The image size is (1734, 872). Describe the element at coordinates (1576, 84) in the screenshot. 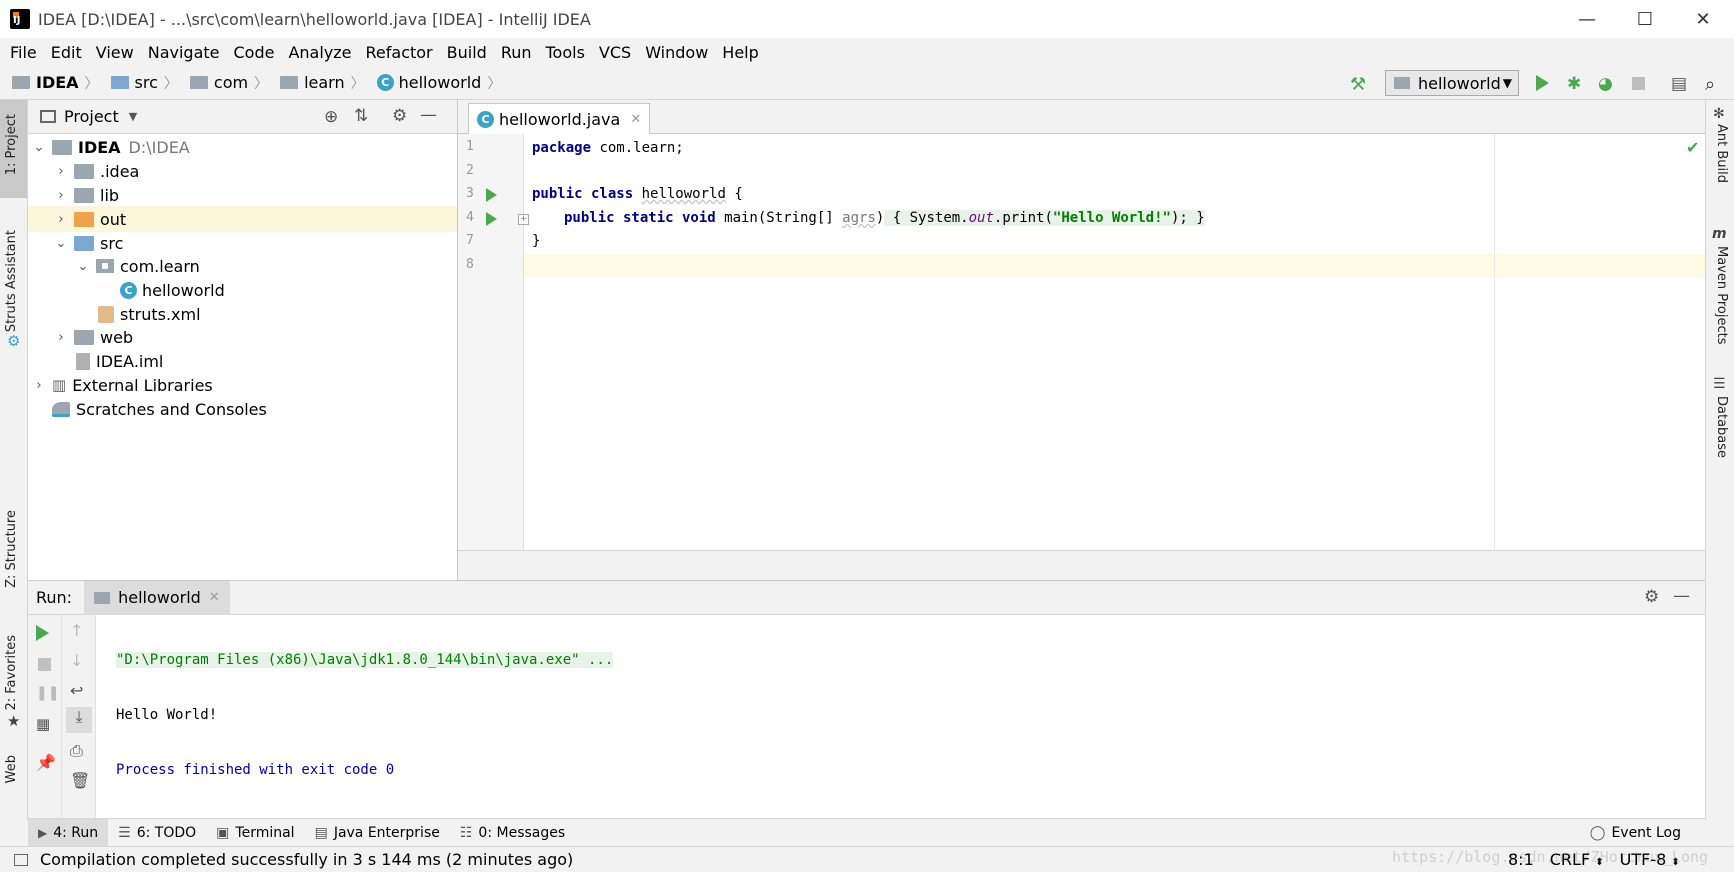

I see `debug-bug-icon: ✱` at that location.